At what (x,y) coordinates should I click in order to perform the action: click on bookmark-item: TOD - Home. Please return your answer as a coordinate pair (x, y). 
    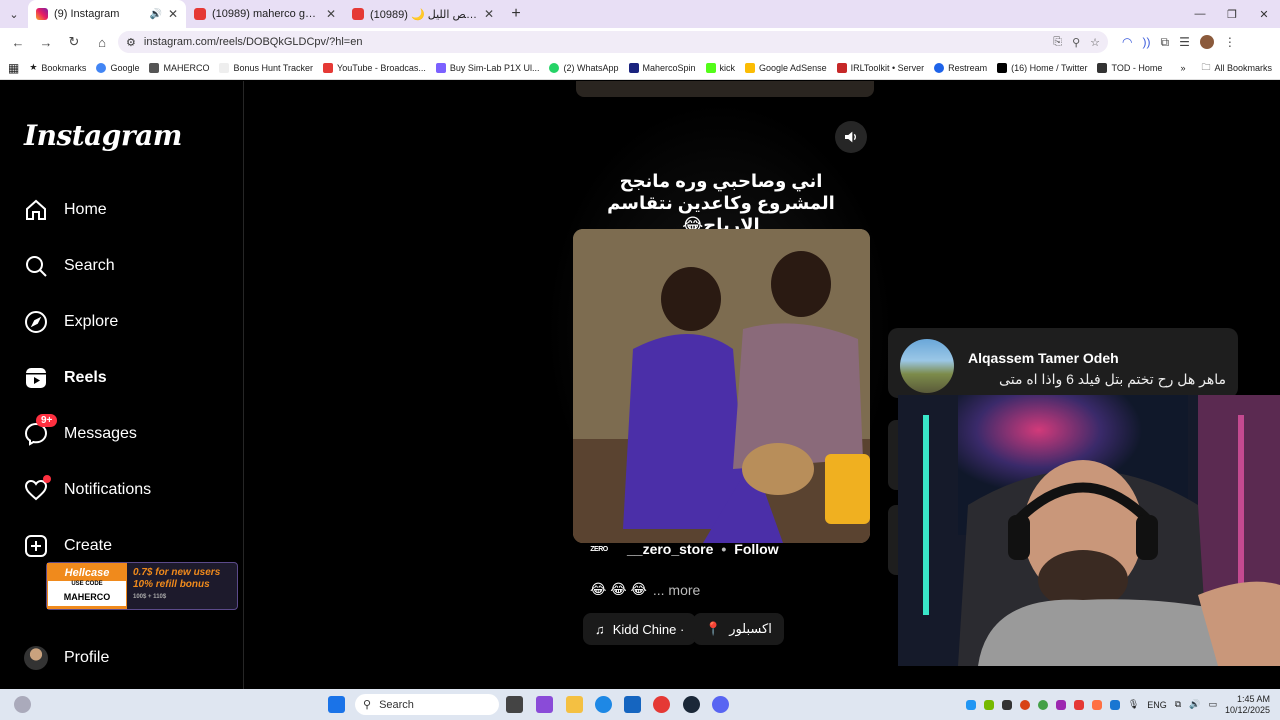
    Looking at the image, I should click on (1129, 67).